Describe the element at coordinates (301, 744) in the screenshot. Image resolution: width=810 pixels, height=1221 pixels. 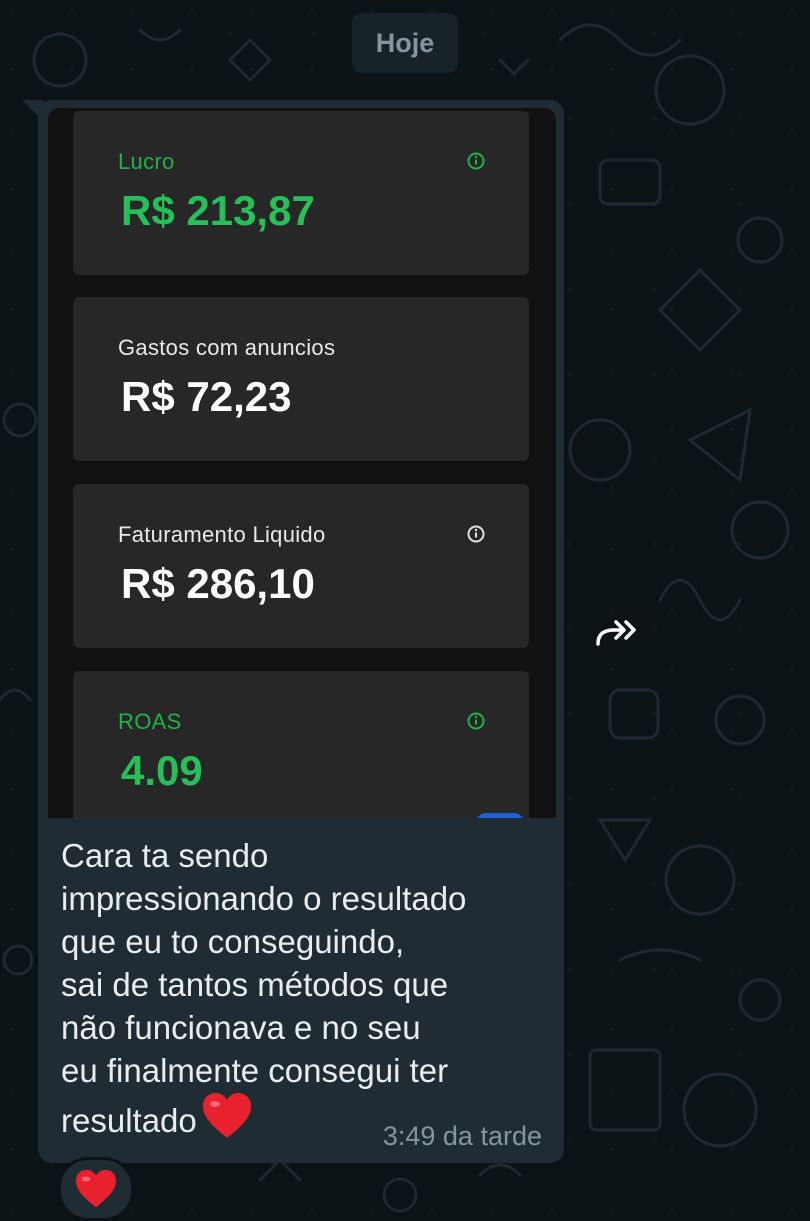
I see `roas-card: ROAS 4.09` at that location.